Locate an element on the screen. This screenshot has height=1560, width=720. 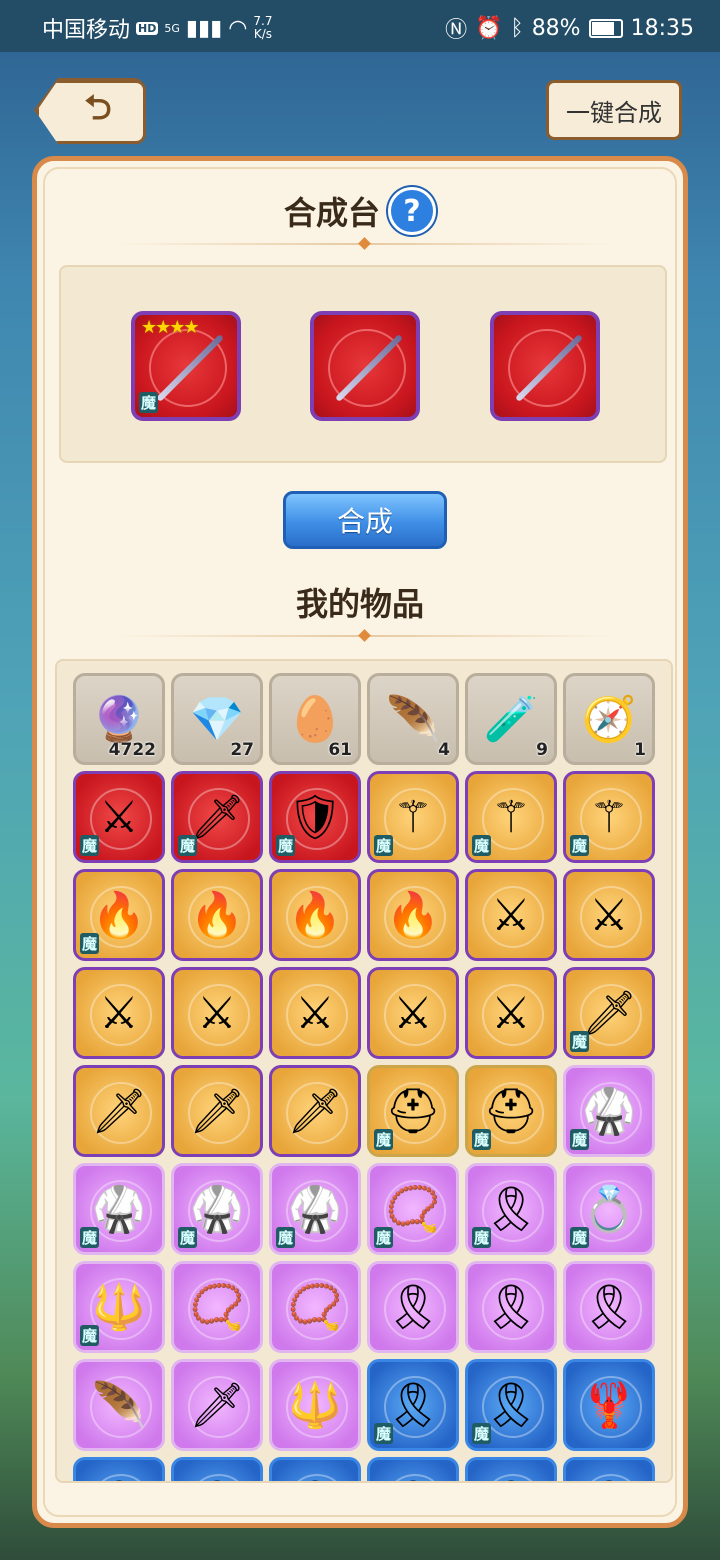
star-rating: ★★★★ is located at coordinates (170, 327).